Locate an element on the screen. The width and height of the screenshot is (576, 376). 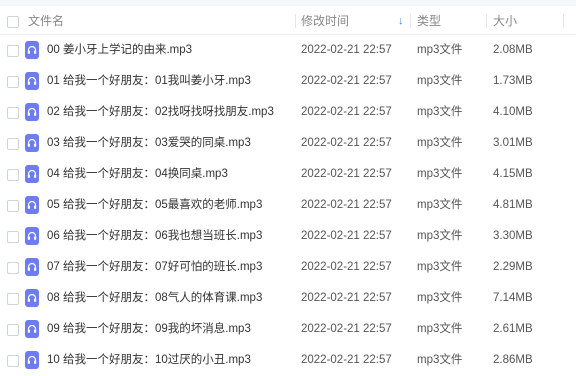
file-list-header: 文件名 修改时间 ↓ 类型 大小 is located at coordinates (288, 20).